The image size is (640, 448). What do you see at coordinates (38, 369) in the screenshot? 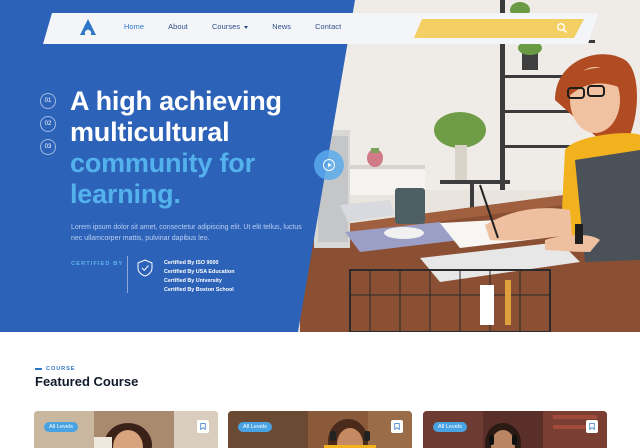
I see `eyebrow-line` at bounding box center [38, 369].